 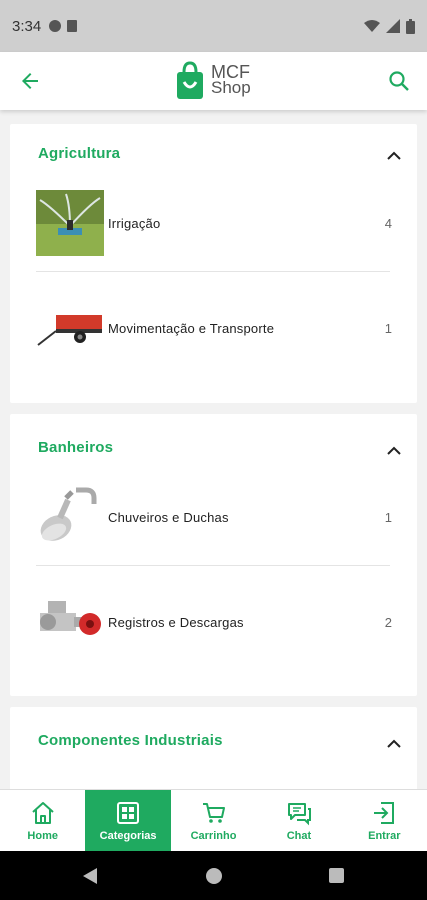 What do you see at coordinates (410, 26) in the screenshot?
I see `battery-icon` at bounding box center [410, 26].